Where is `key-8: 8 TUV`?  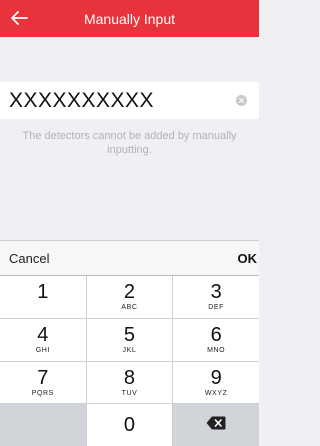
key-8: 8 TUV is located at coordinates (129, 382).